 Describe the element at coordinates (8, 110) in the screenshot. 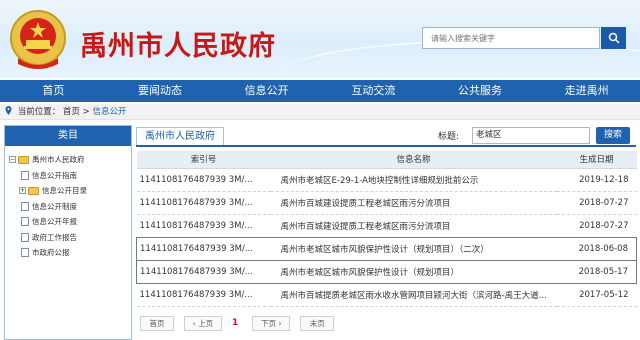

I see `location-icon` at that location.